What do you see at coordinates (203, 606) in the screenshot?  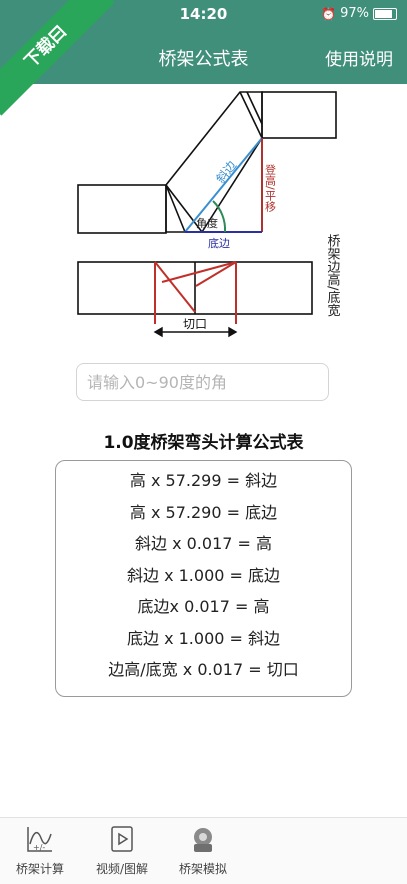 I see `formula-row: 底边x 0.017 = 高` at bounding box center [203, 606].